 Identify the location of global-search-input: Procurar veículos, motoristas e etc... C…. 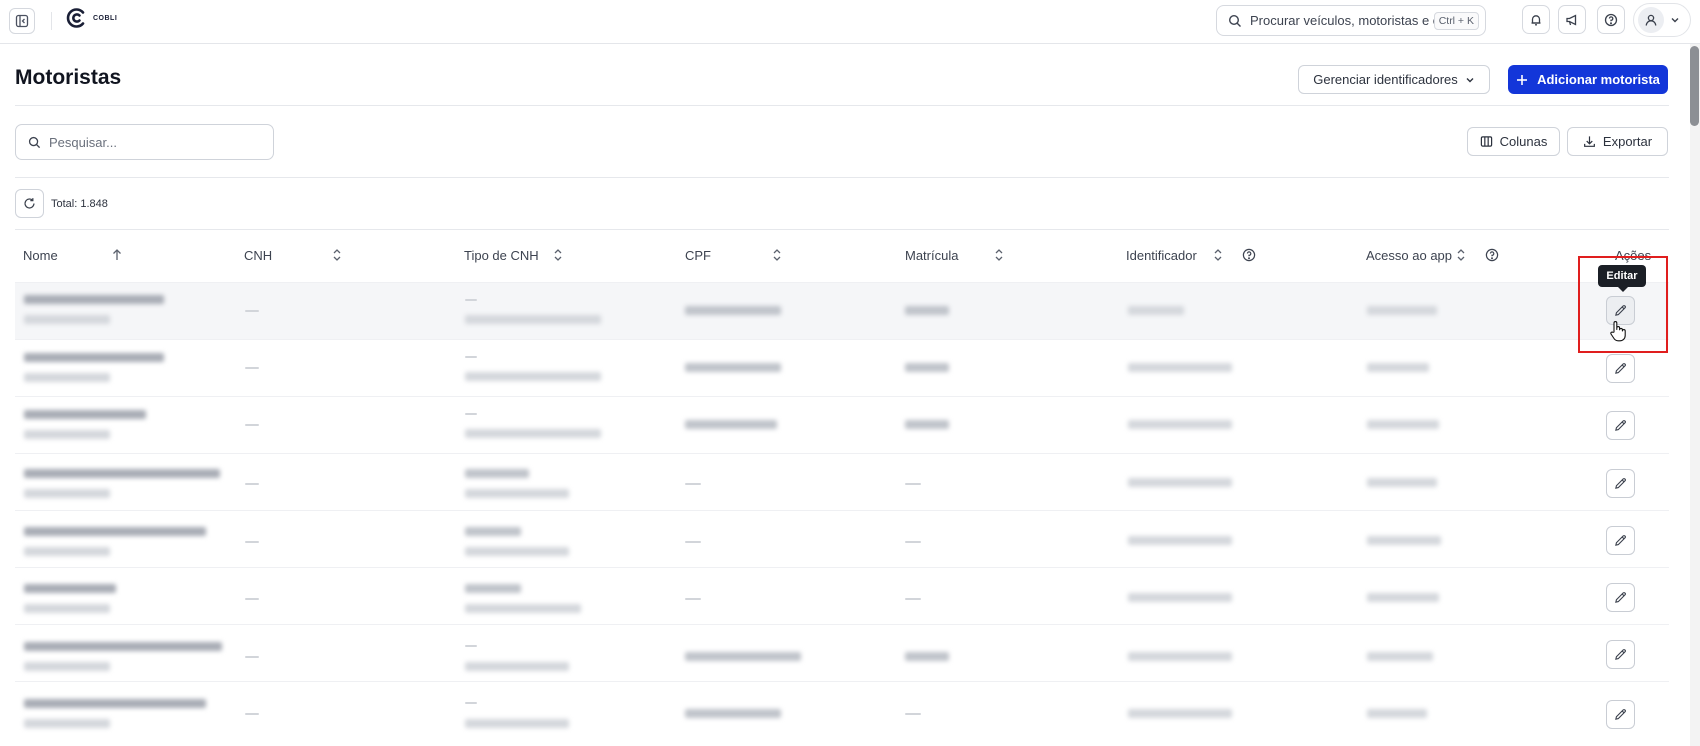
(1351, 20).